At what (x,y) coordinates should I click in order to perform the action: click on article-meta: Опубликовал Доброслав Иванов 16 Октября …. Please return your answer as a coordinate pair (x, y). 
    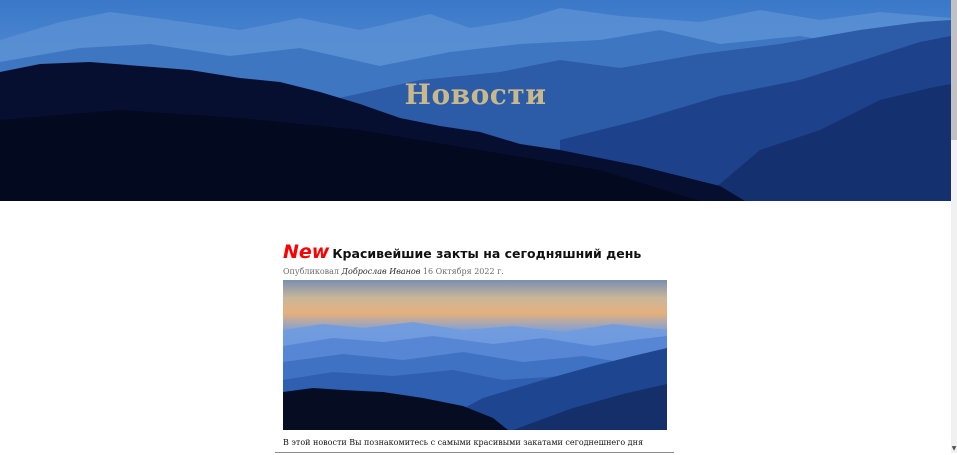
    Looking at the image, I should click on (475, 271).